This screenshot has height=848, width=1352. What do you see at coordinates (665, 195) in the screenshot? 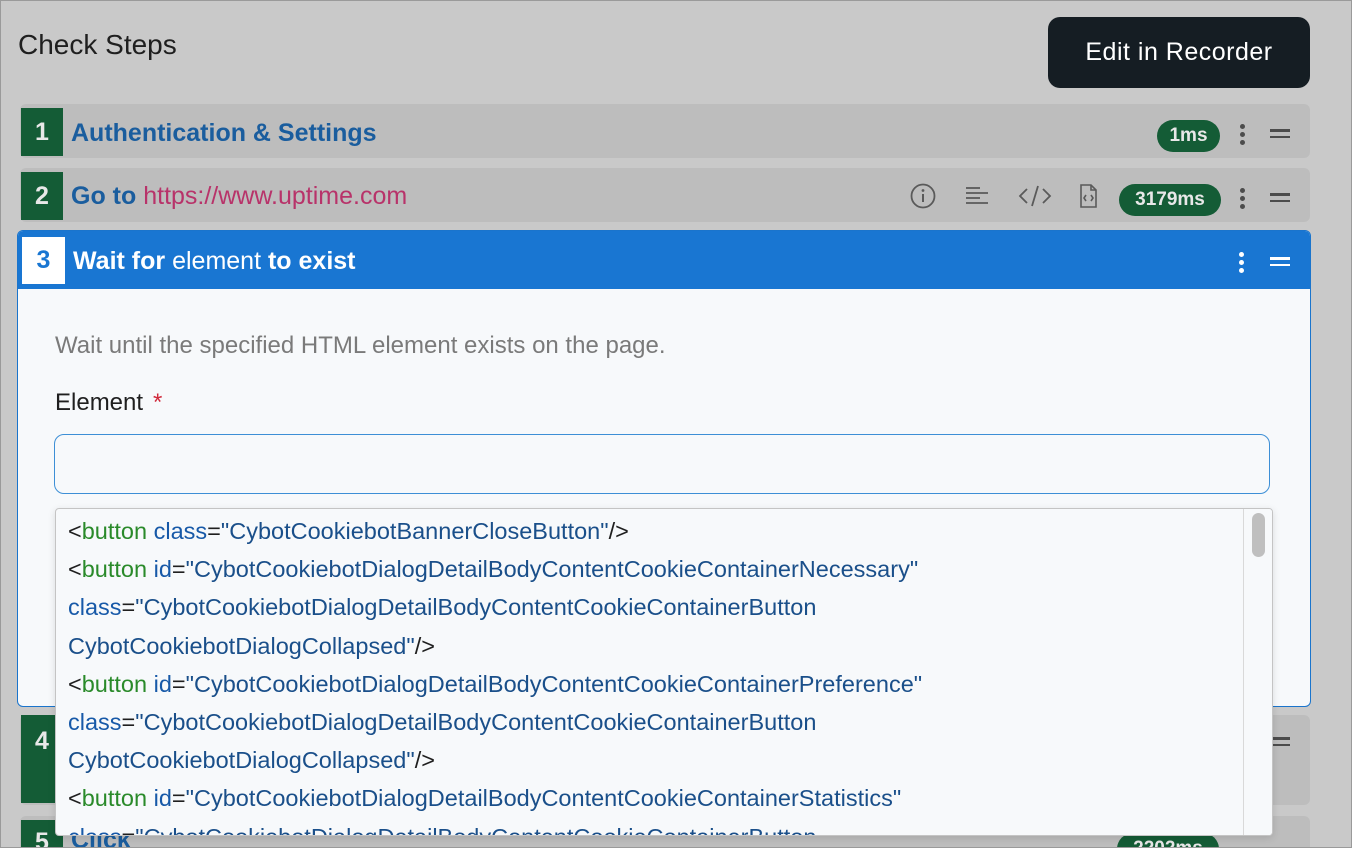
I see `step-row-2: 2 Go to https://www.uptime.com 3179ms` at bounding box center [665, 195].